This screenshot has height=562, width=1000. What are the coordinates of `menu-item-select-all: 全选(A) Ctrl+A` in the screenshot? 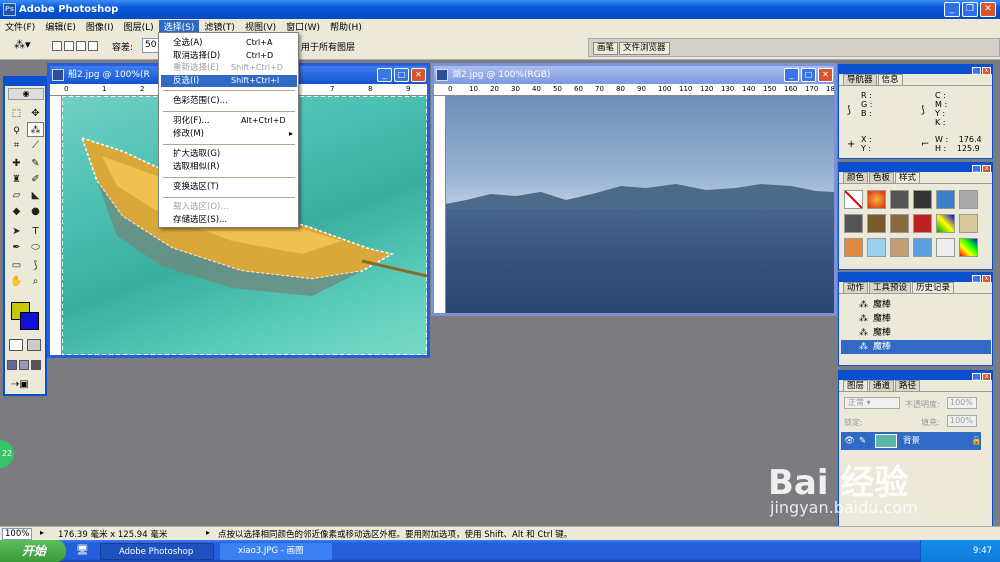 It's located at (229, 43).